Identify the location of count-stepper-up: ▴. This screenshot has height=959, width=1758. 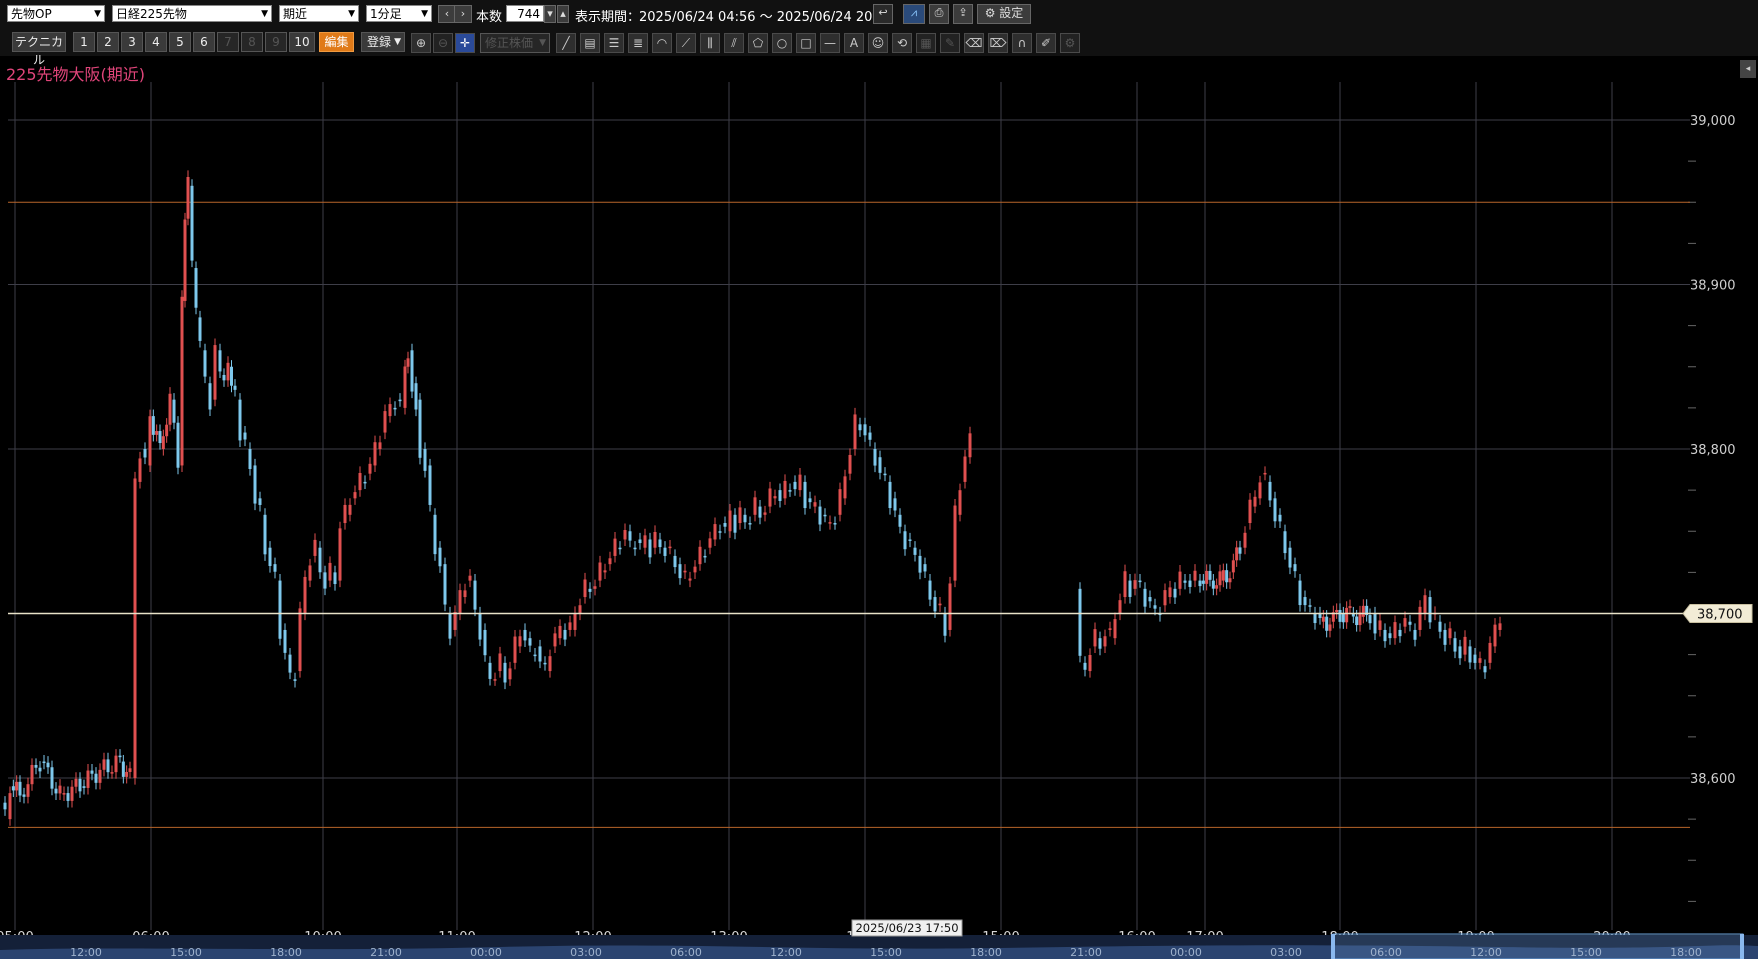
(563, 14).